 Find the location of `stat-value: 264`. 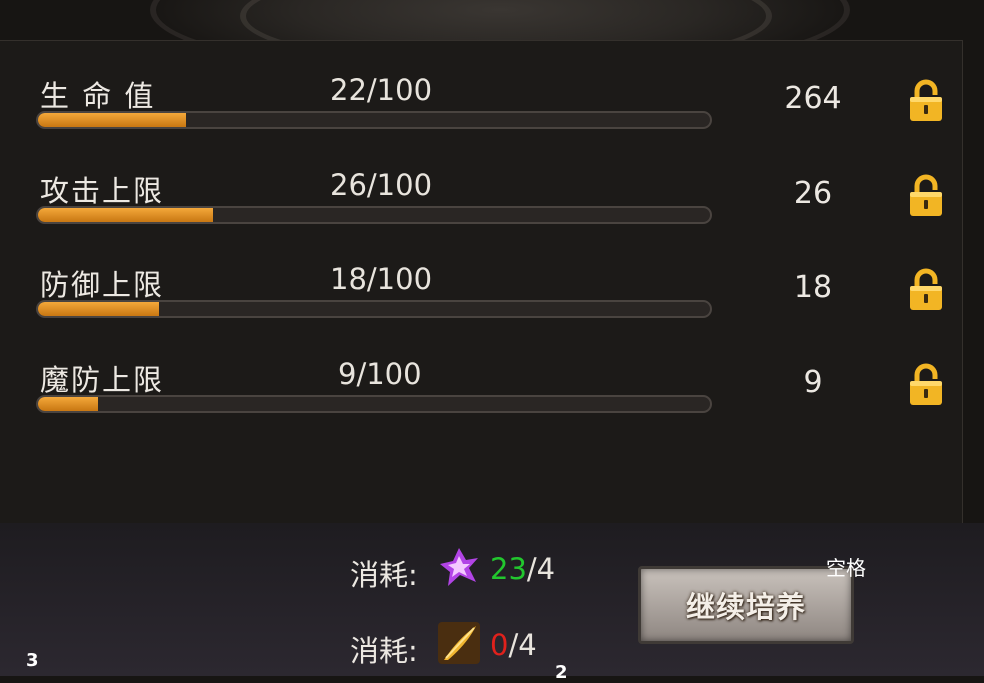

stat-value: 264 is located at coordinates (813, 98).